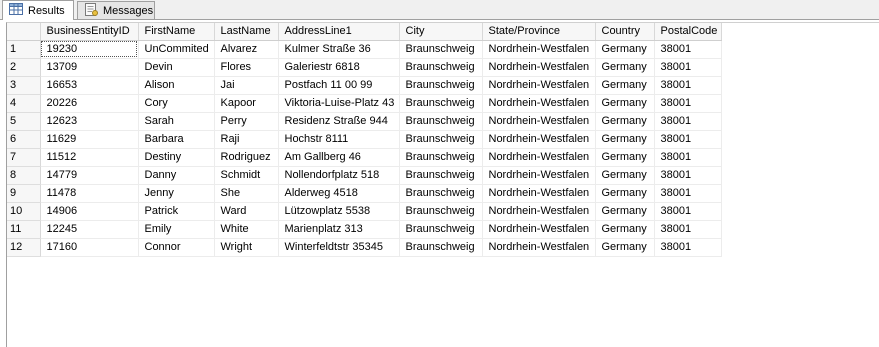 This screenshot has height=347, width=879. Describe the element at coordinates (176, 32) in the screenshot. I see `column-header: FirstName` at that location.